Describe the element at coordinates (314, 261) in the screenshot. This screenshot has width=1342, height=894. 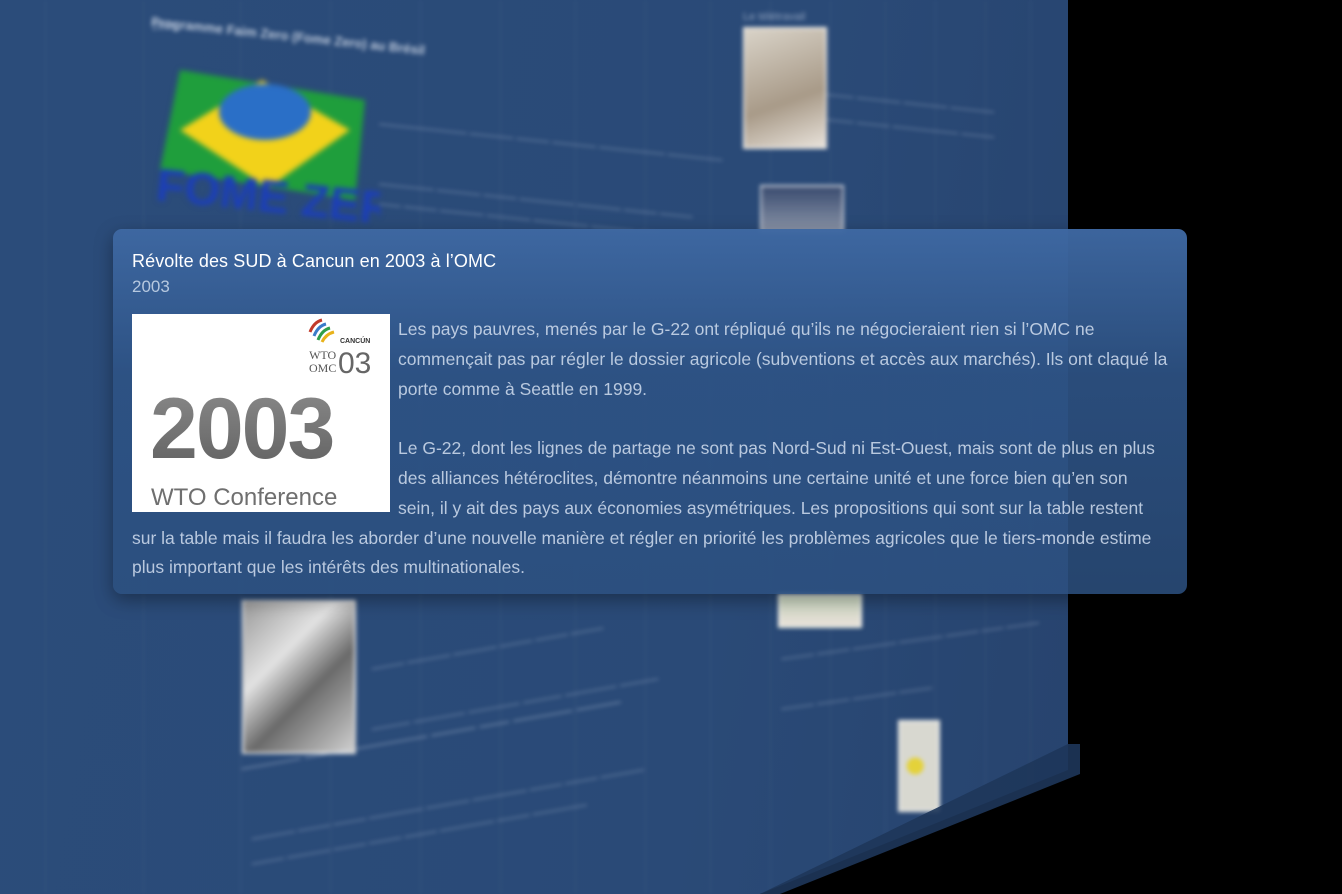
I see `event-title: Révolte des SUD à Cancun en 2003 à l’OMC` at that location.